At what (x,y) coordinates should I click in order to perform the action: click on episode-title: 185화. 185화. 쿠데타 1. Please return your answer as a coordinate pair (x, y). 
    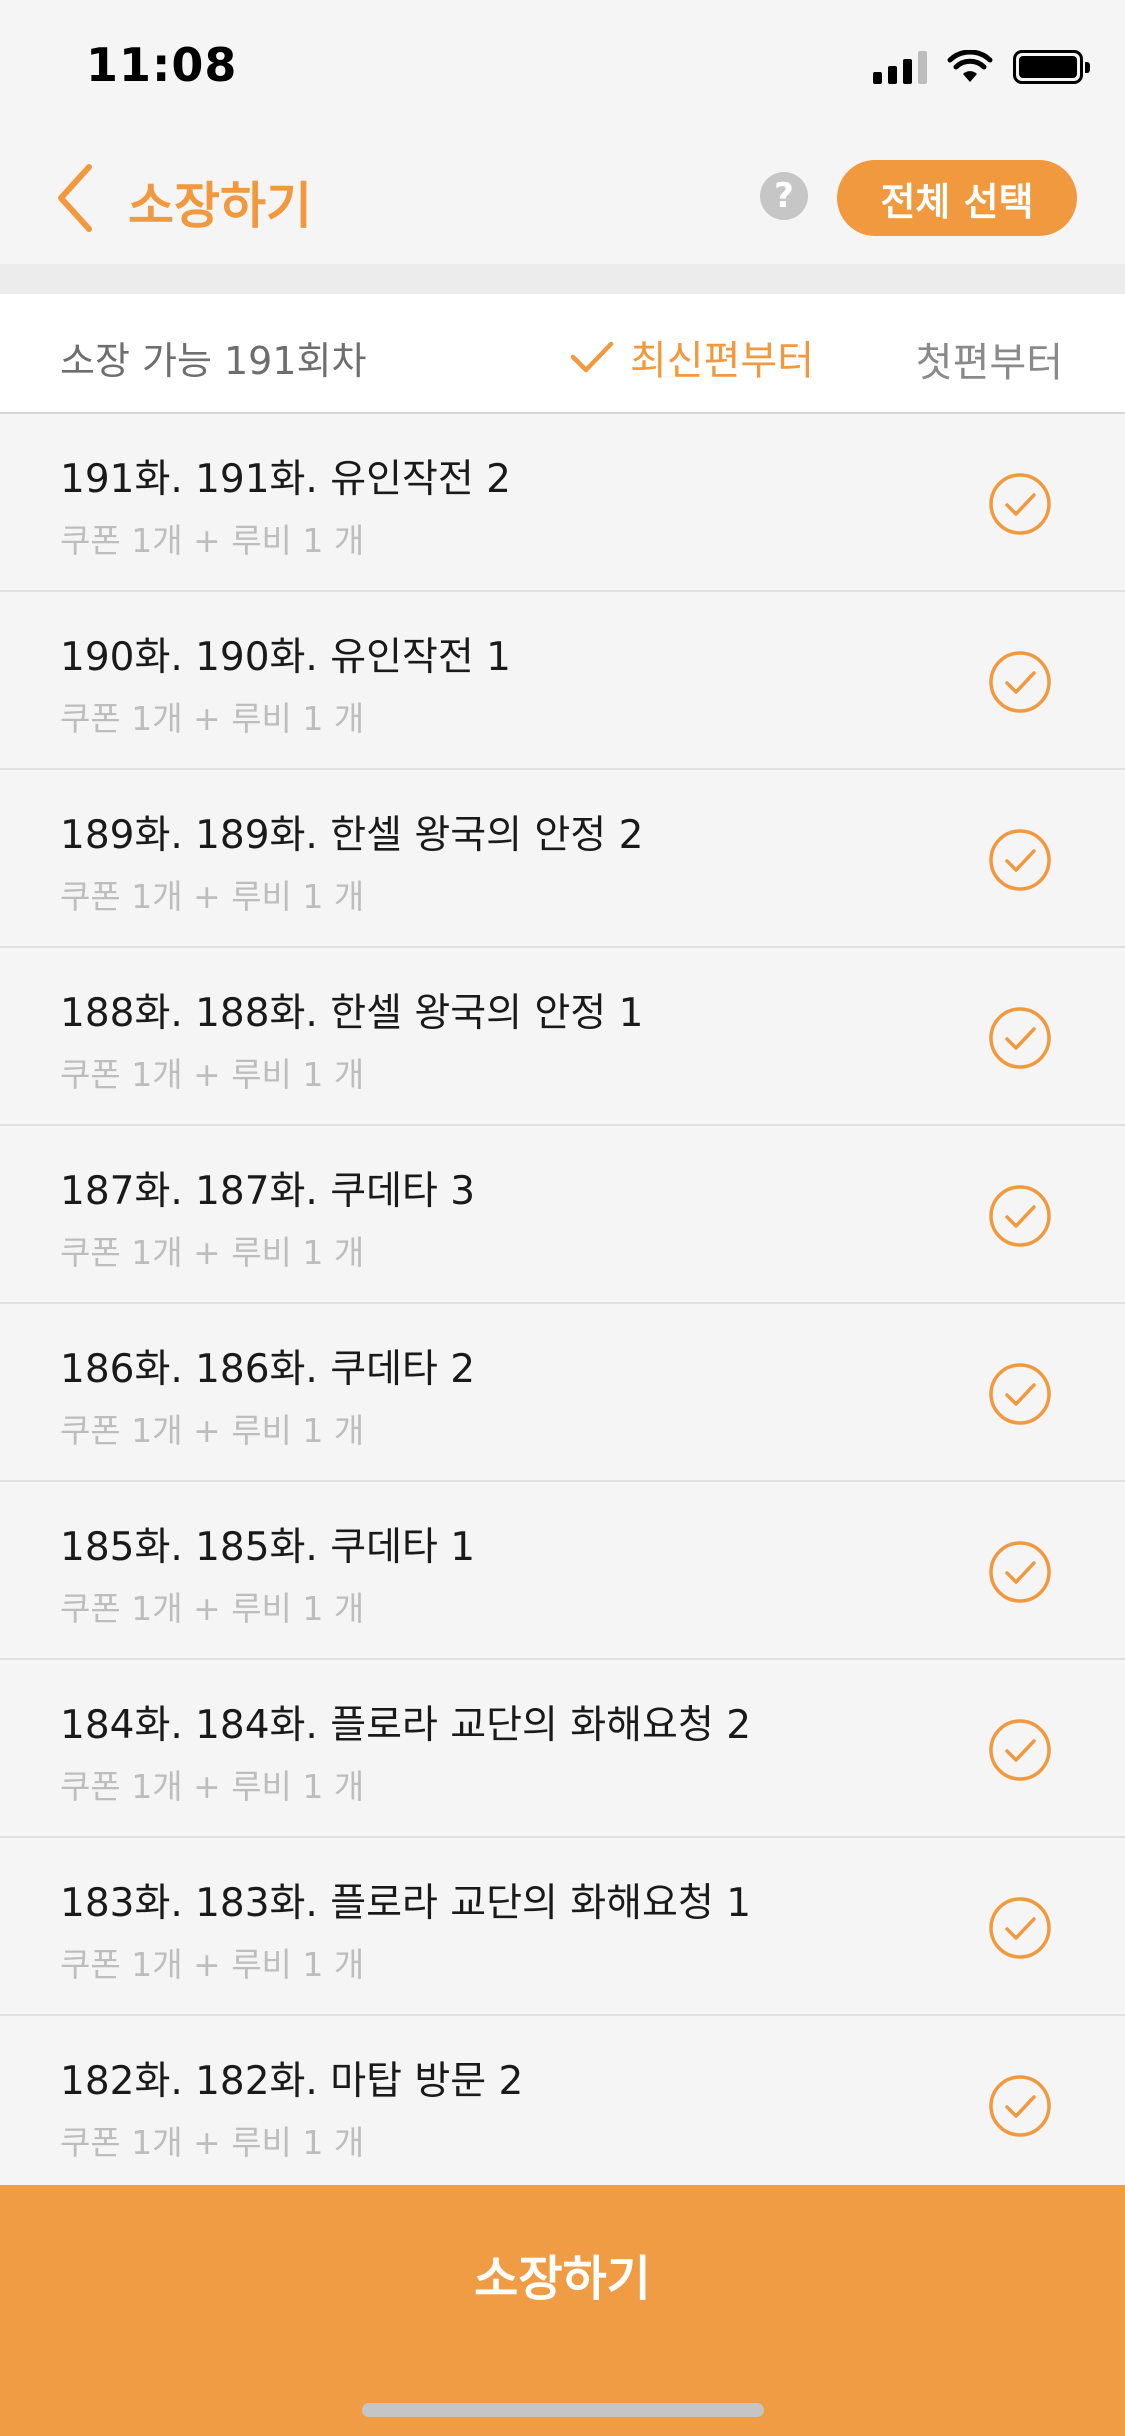
    Looking at the image, I should click on (268, 1547).